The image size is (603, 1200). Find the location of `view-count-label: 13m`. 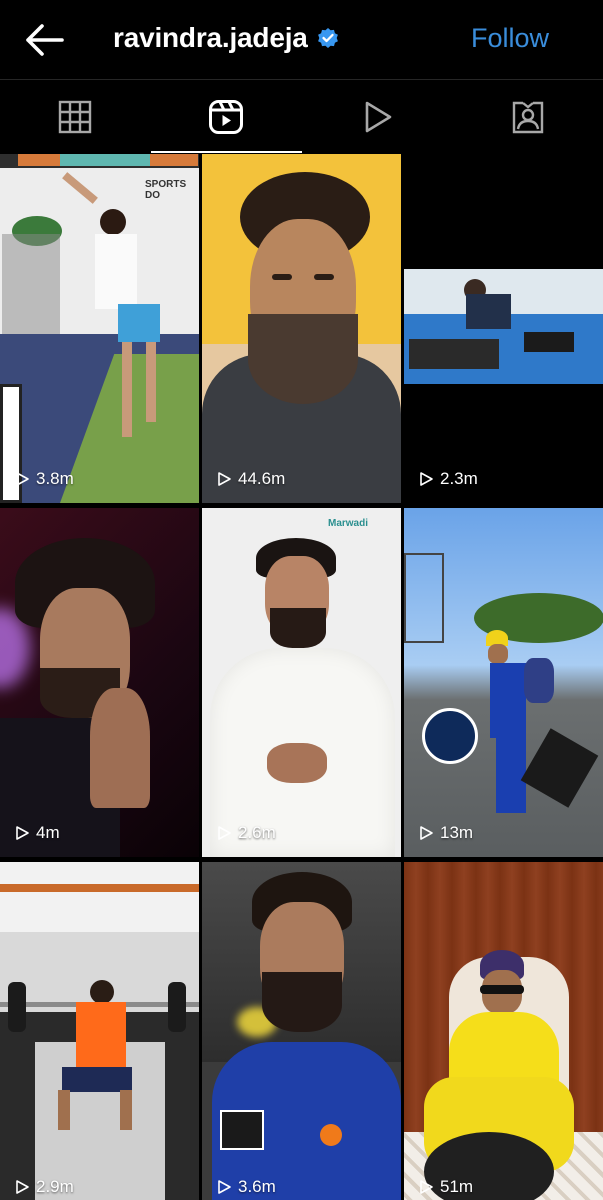

view-count-label: 13m is located at coordinates (457, 832).